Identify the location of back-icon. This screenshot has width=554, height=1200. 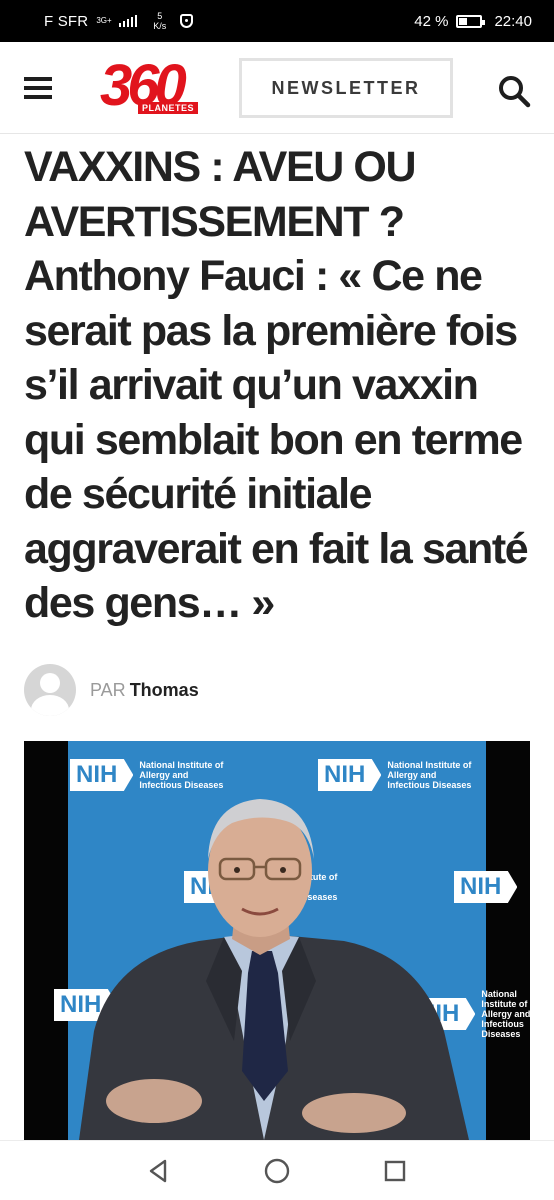
(158, 1170).